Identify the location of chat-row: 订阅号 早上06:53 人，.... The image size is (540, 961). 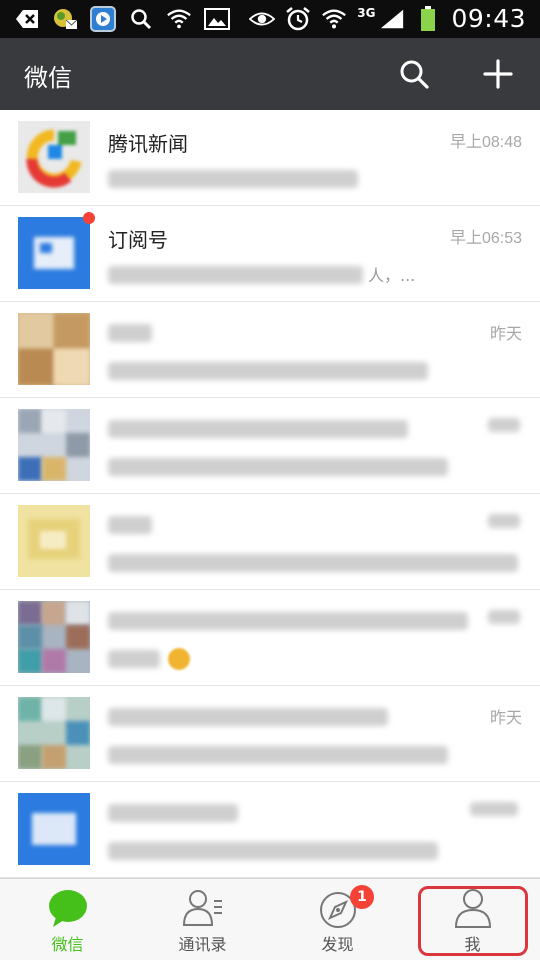
(270, 254).